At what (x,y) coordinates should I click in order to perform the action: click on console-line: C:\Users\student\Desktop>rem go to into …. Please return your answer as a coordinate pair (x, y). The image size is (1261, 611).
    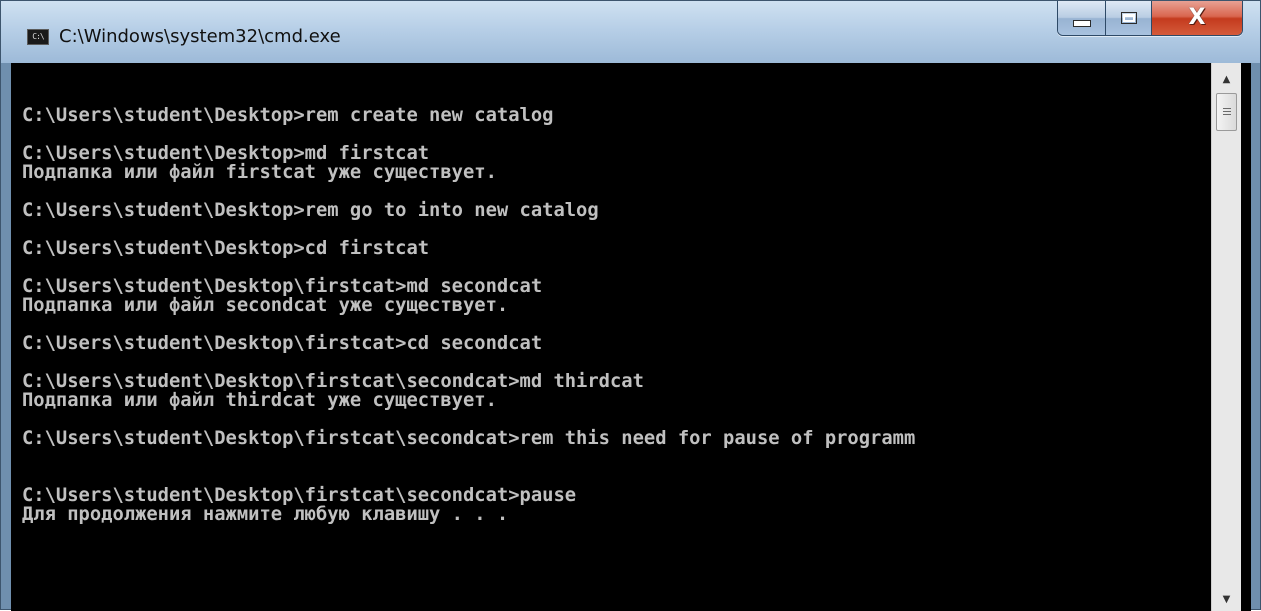
    Looking at the image, I should click on (310, 210).